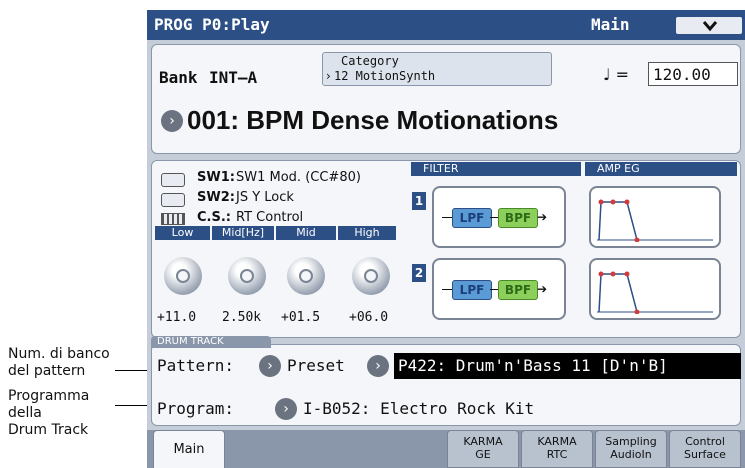 This screenshot has width=745, height=468. I want to click on oscillator-1-badge: 1, so click(419, 201).